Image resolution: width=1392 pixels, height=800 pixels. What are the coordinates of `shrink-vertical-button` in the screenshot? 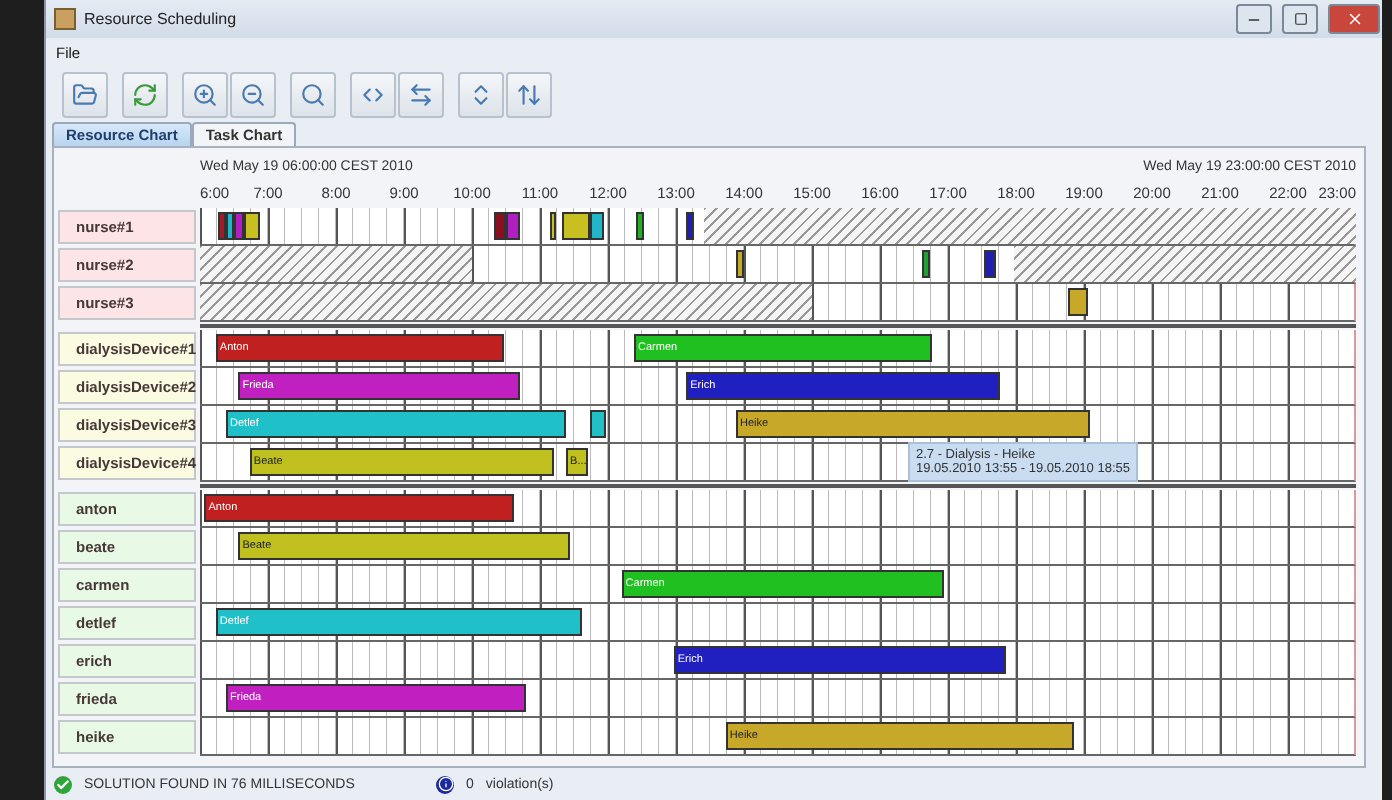 It's located at (529, 94).